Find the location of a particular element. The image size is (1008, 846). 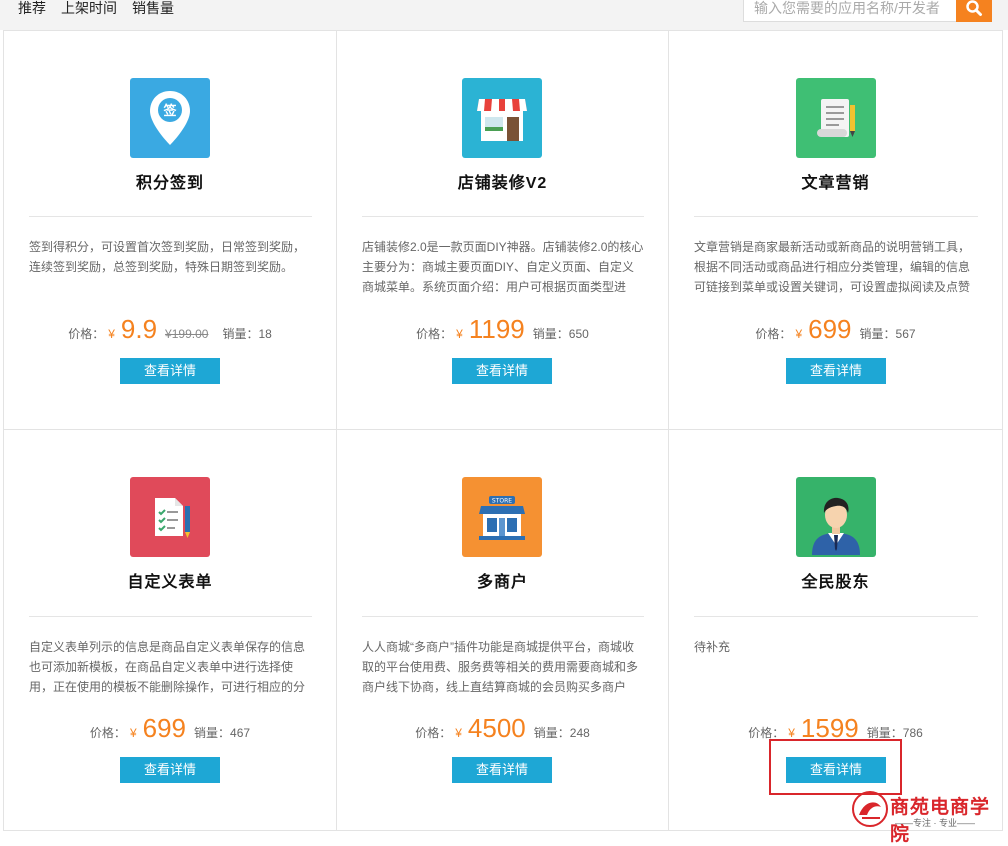

price-value: 4500 is located at coordinates (496, 728).